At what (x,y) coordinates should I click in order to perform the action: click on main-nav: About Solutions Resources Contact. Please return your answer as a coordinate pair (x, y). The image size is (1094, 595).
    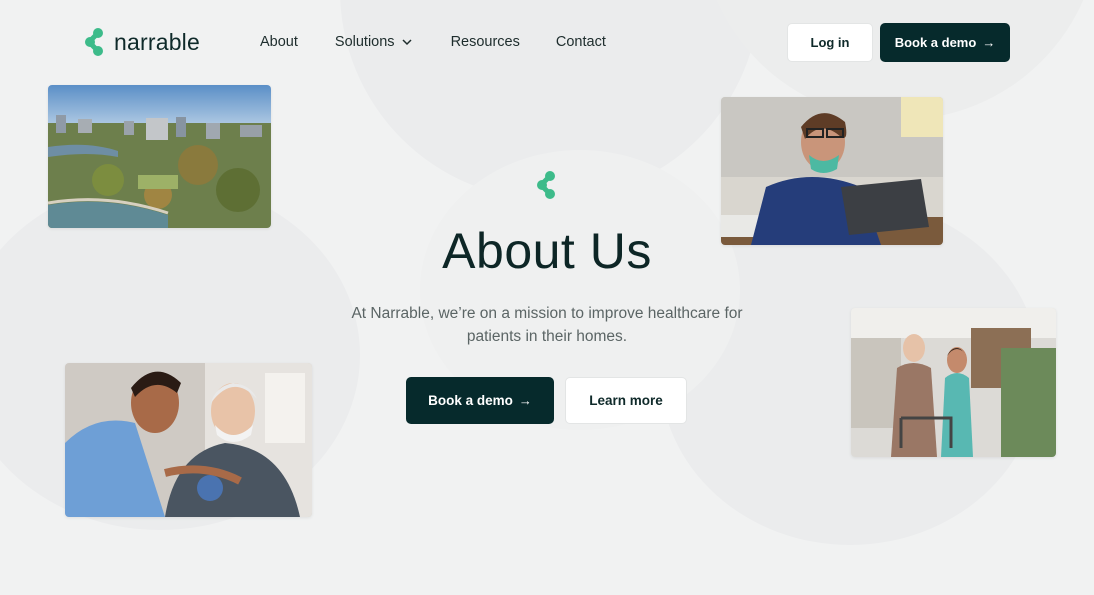
    Looking at the image, I should click on (433, 42).